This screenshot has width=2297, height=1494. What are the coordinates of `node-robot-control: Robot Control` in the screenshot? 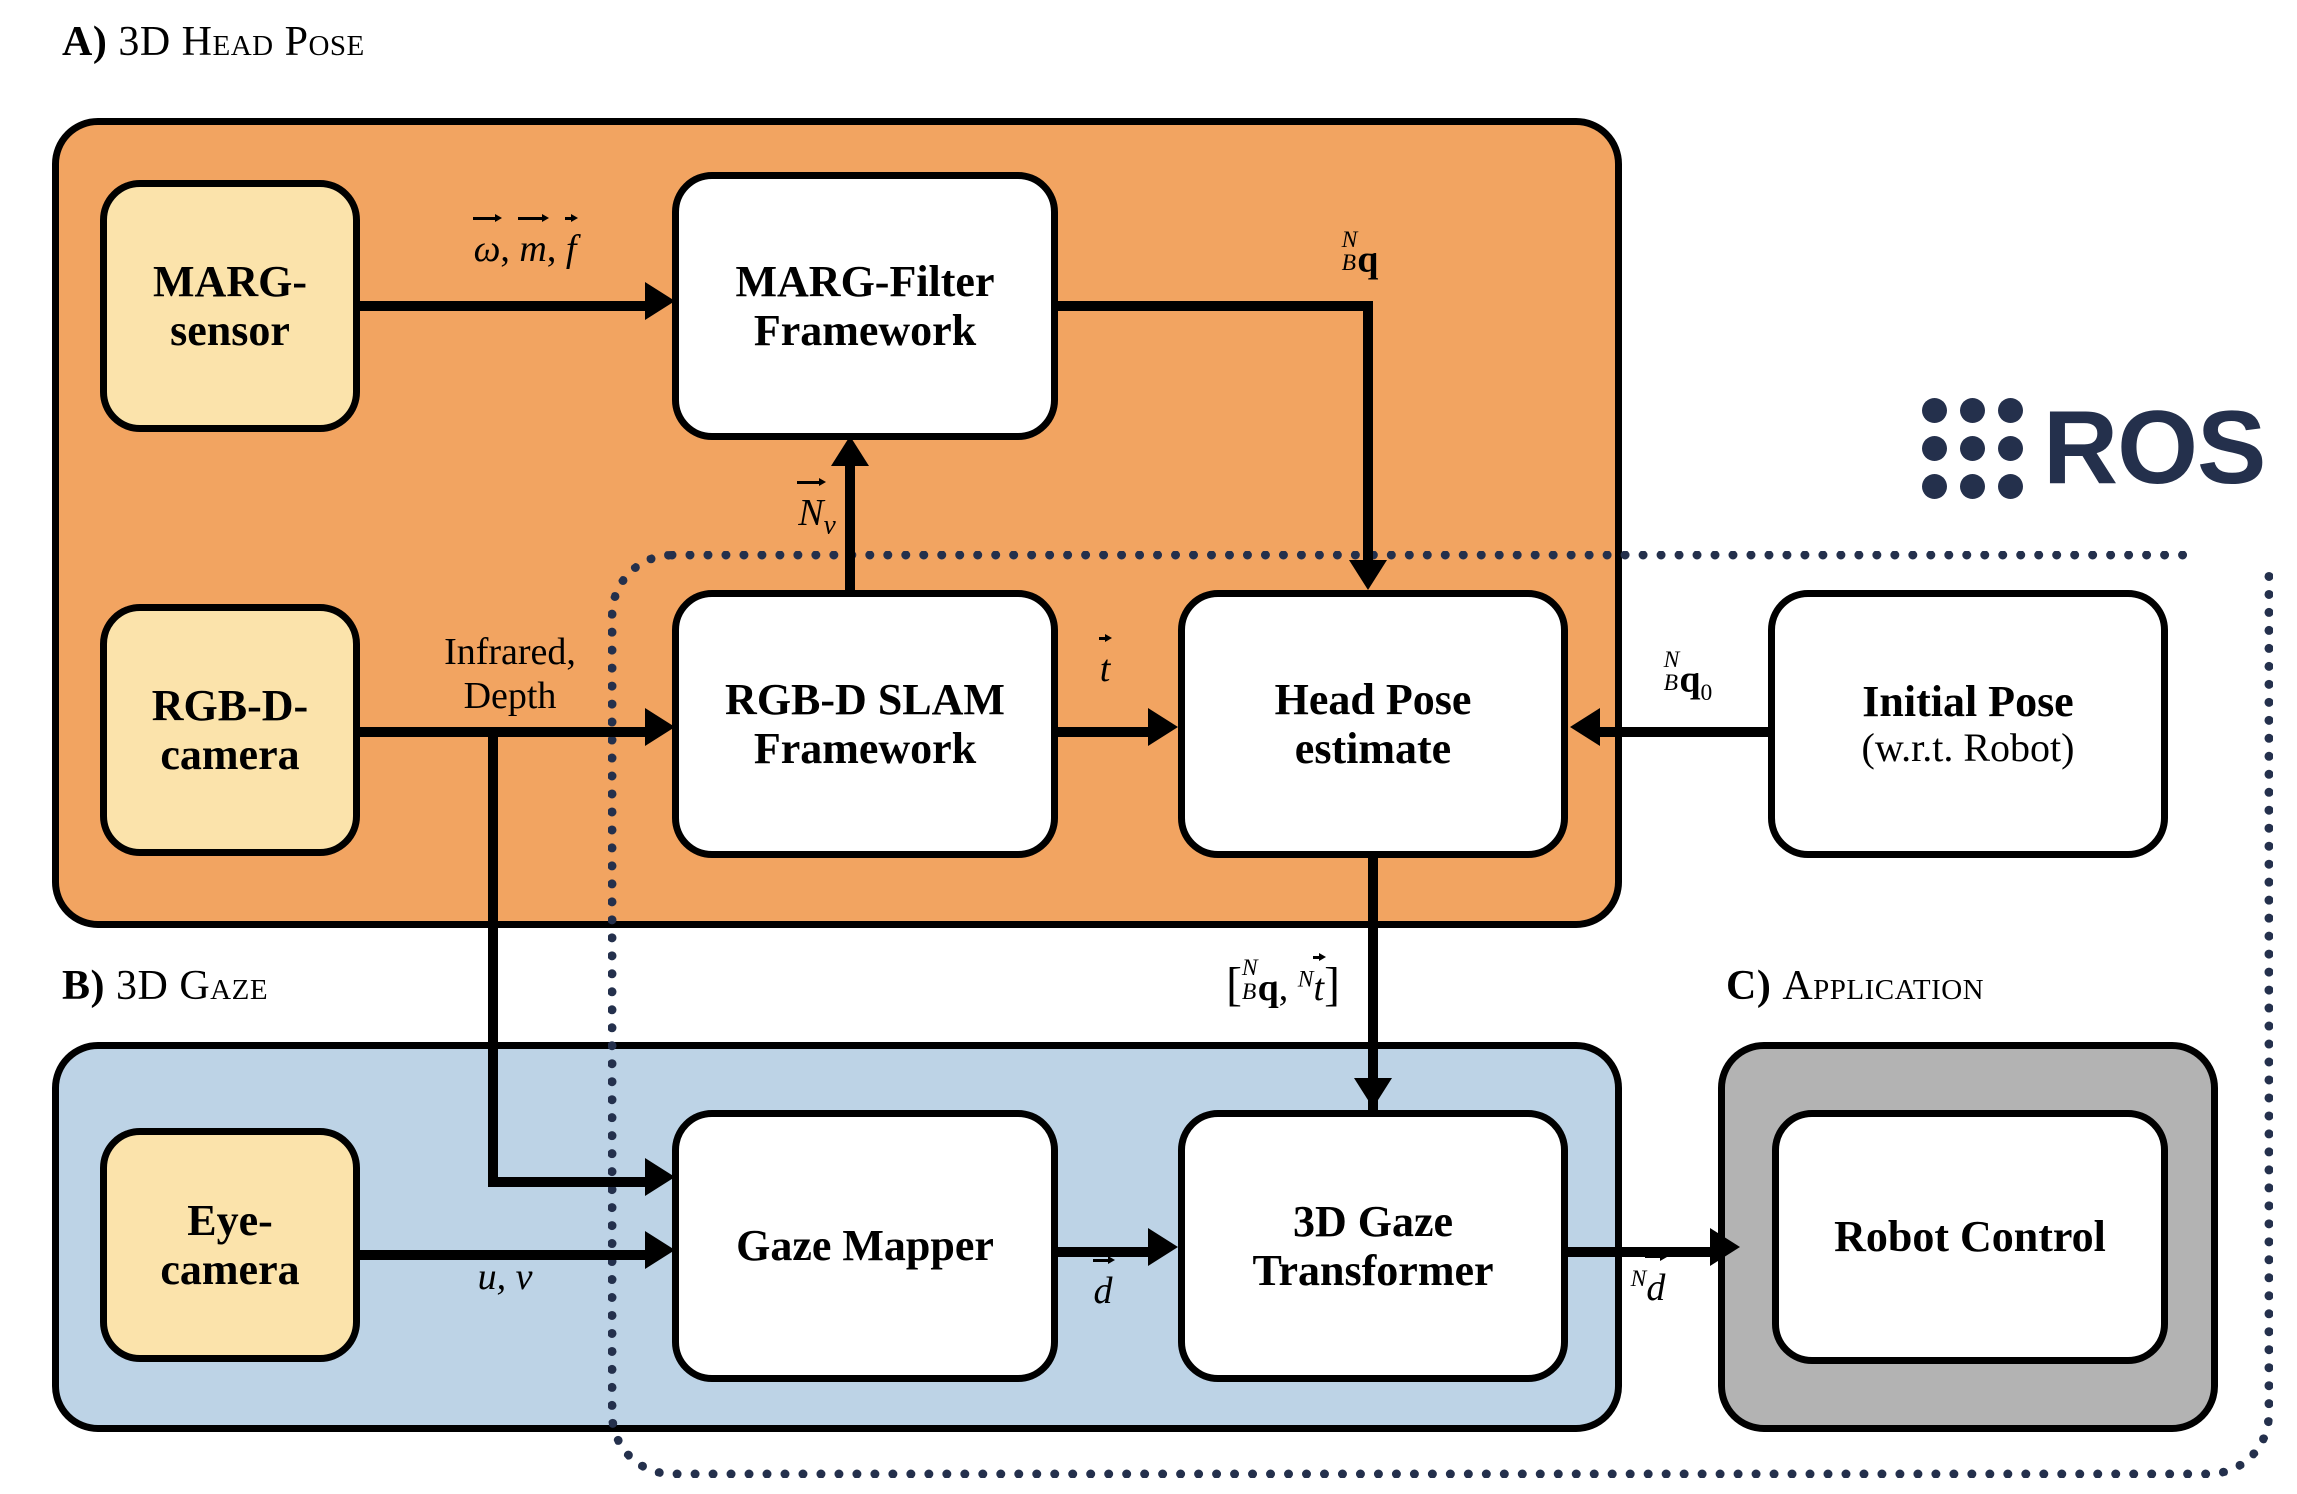 It's located at (1970, 1237).